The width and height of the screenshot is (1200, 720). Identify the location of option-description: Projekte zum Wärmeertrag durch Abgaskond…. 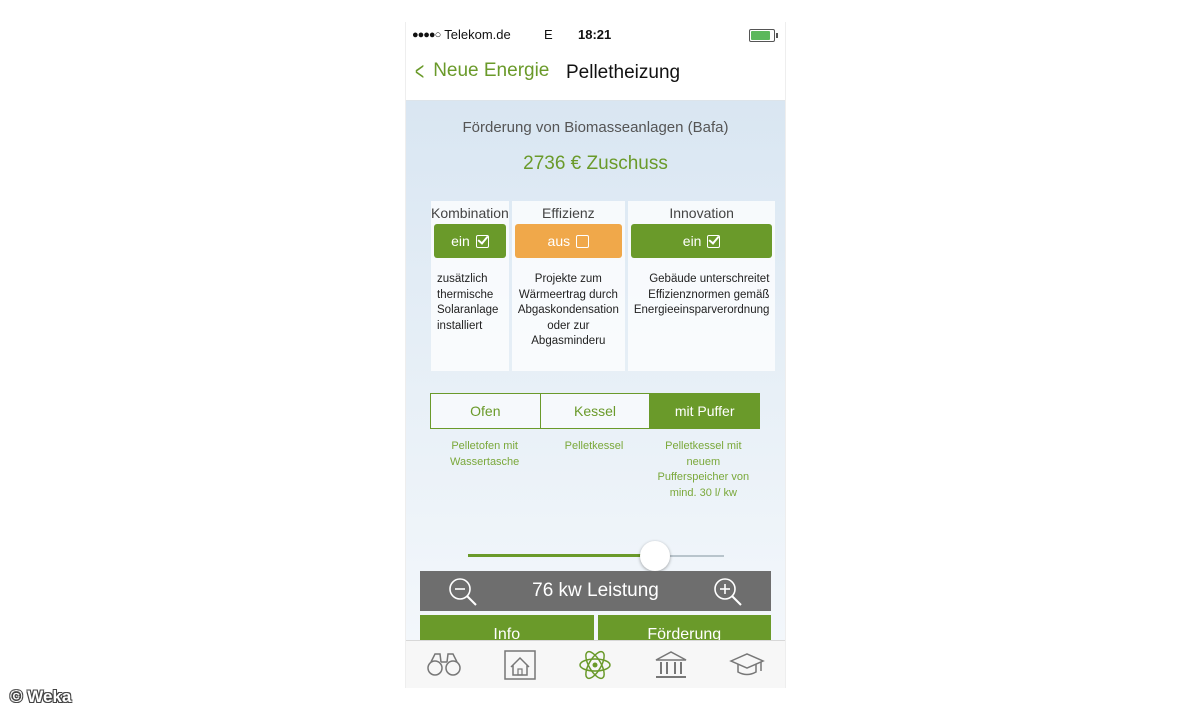
(568, 310).